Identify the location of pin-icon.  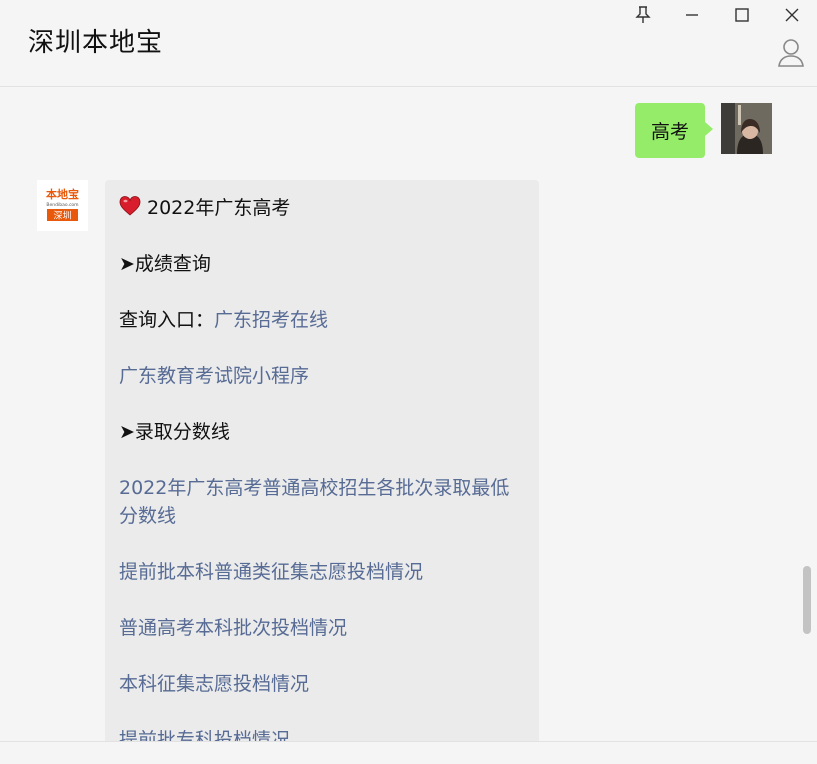
(643, 14).